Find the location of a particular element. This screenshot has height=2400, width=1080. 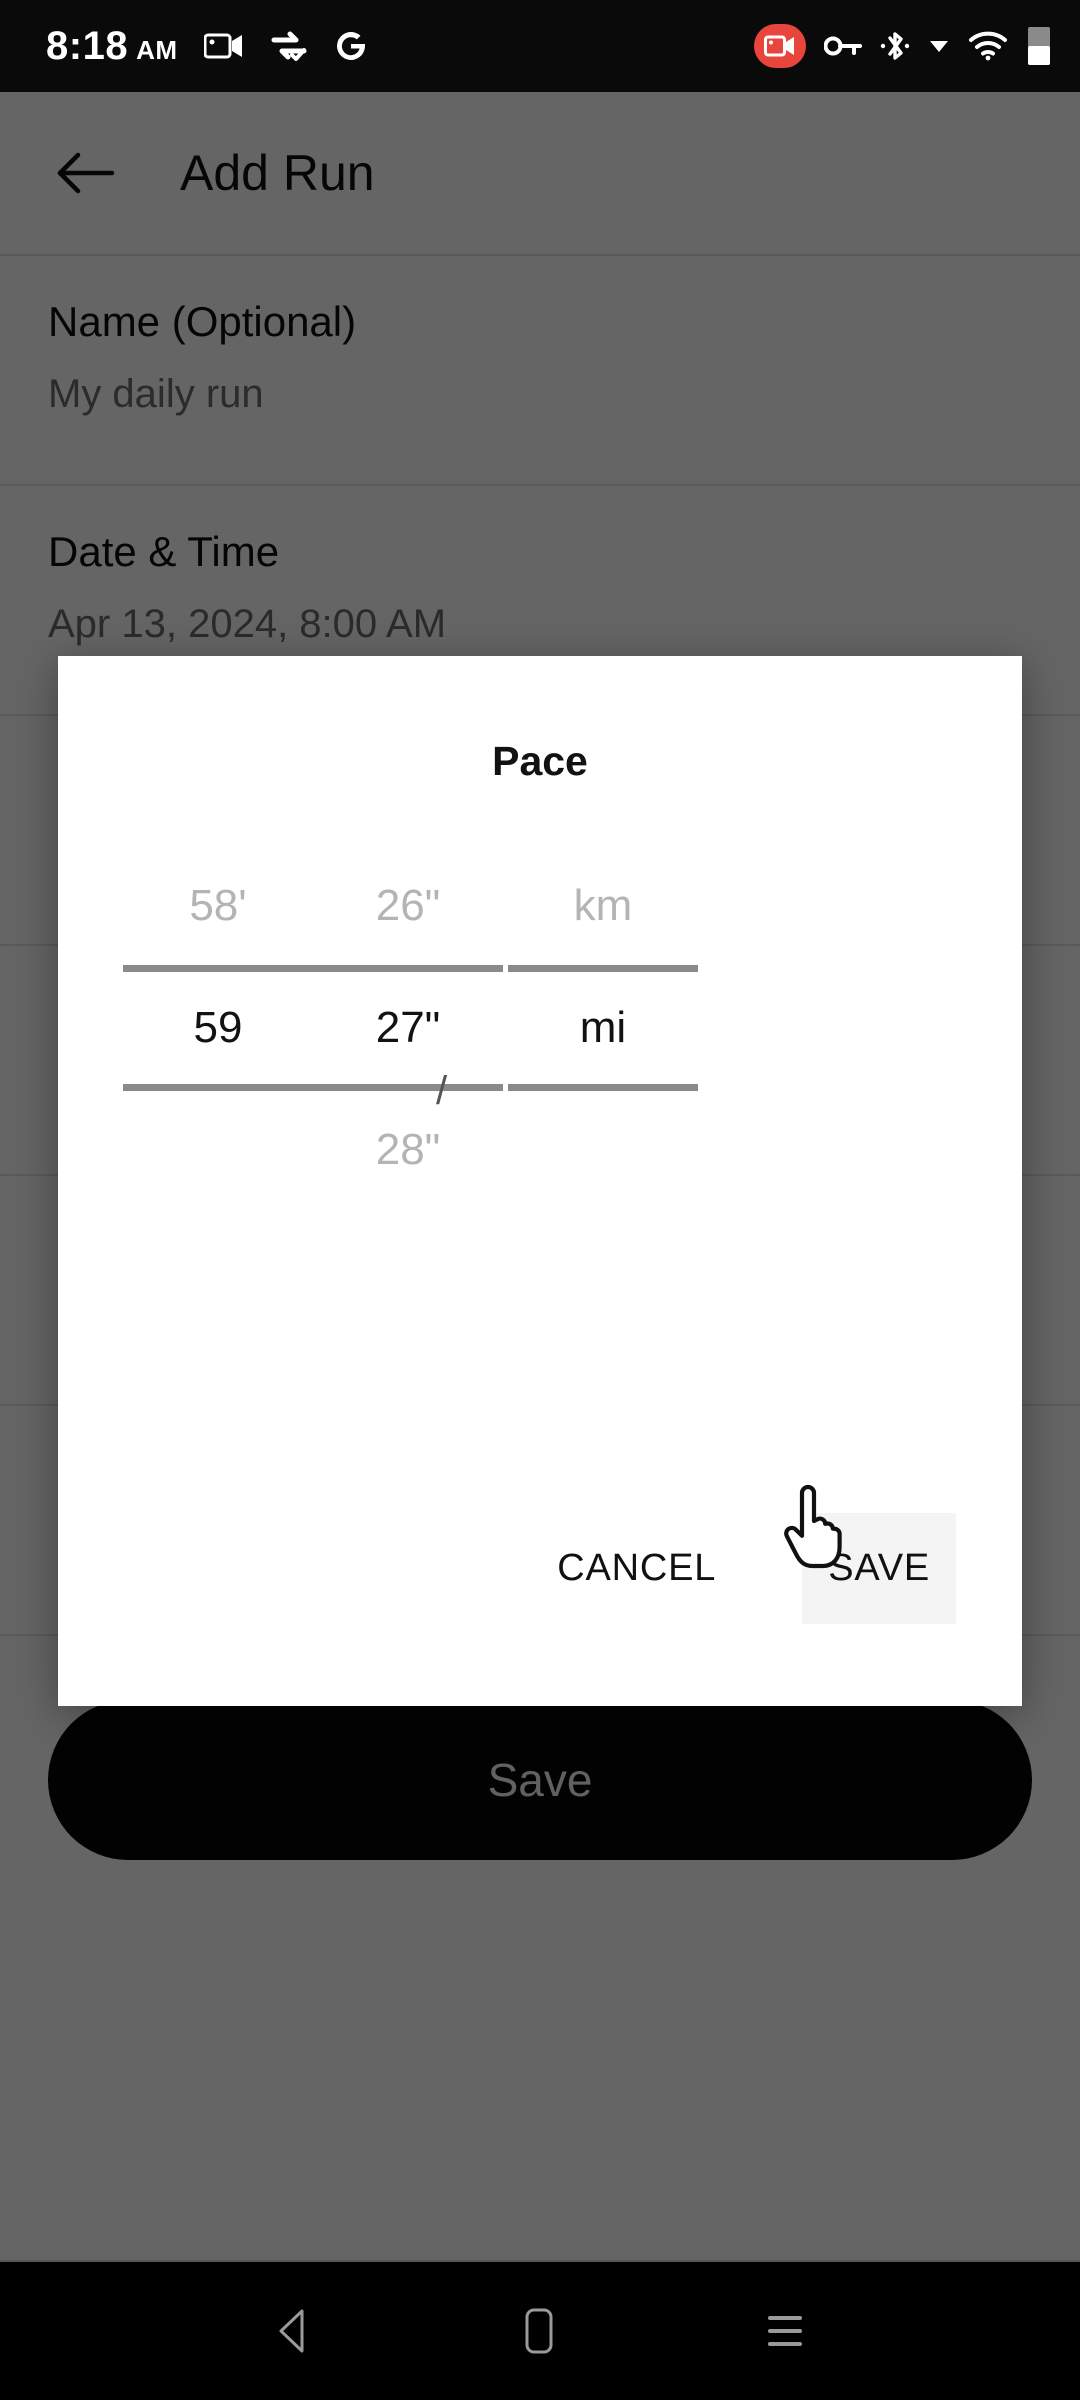

sync-check-icon is located at coordinates (289, 46).